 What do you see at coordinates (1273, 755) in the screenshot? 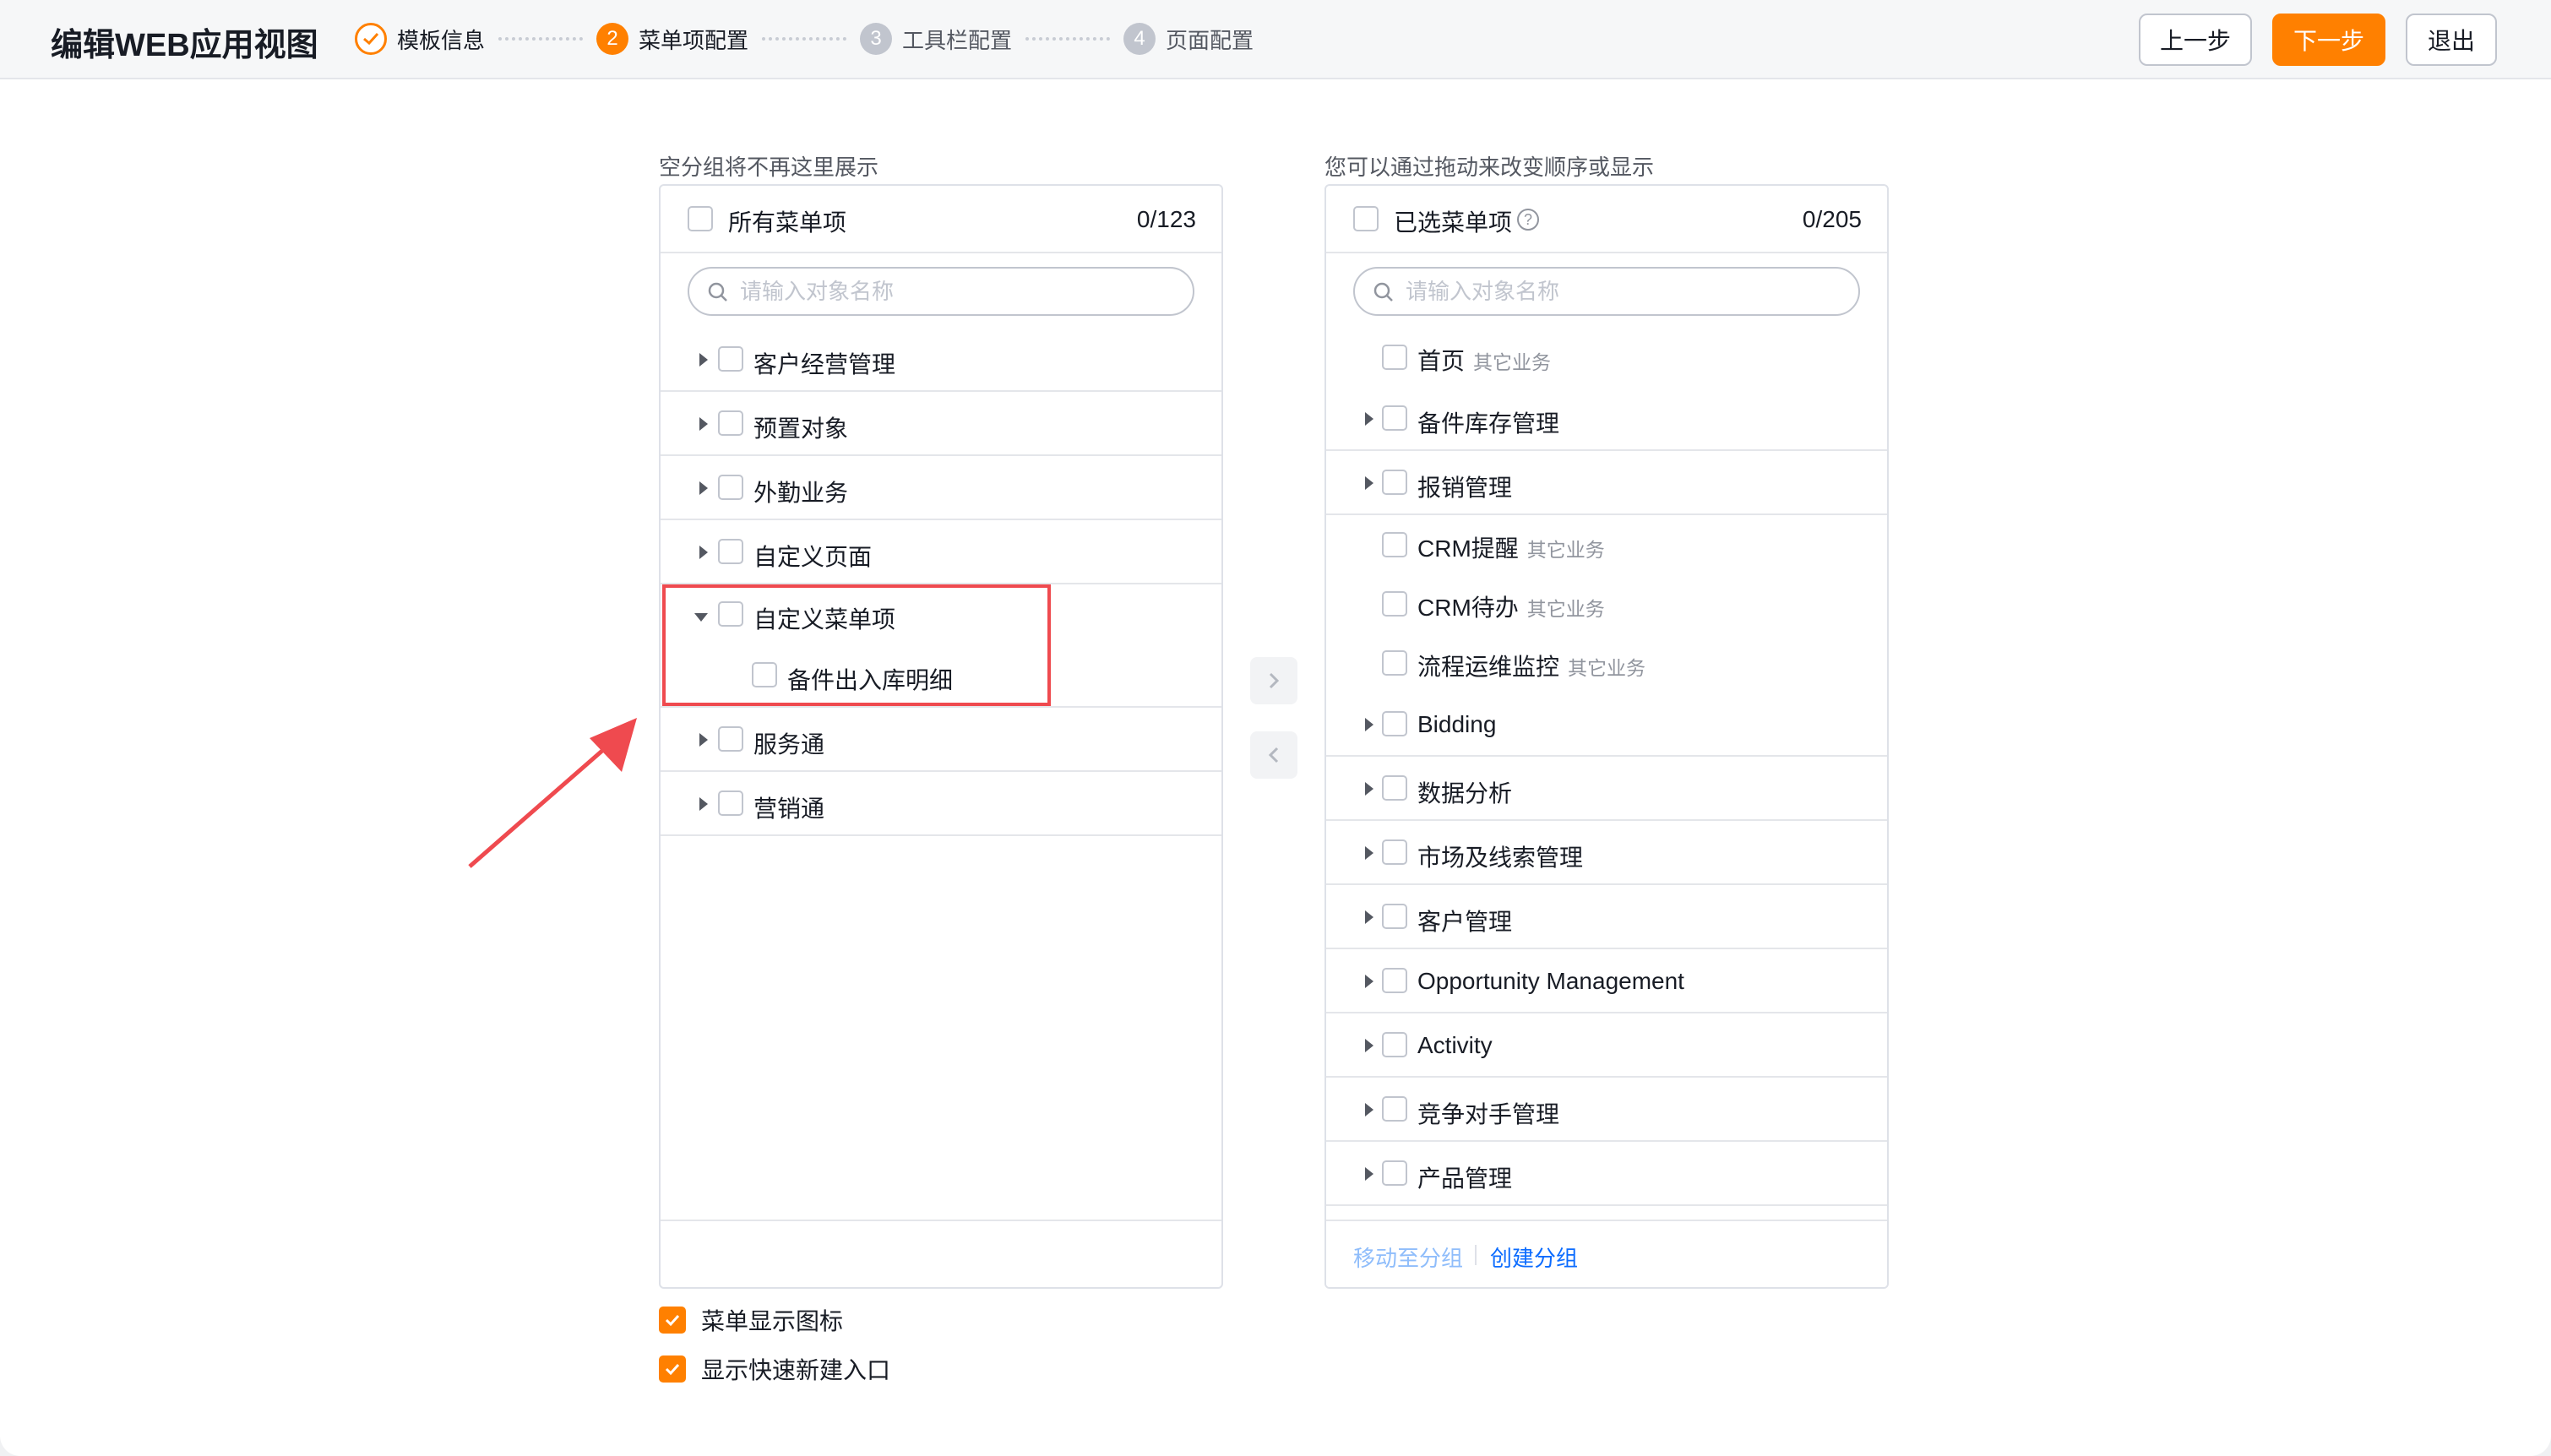
I see `move-left-button` at bounding box center [1273, 755].